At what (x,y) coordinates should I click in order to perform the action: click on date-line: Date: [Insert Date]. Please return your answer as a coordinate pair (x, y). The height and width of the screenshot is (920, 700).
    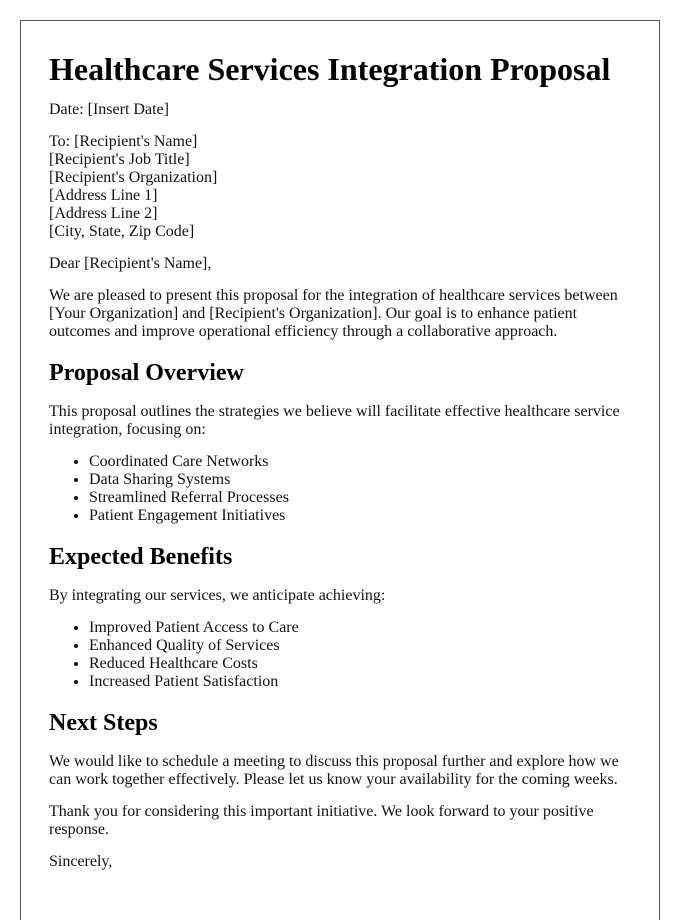
    Looking at the image, I should click on (109, 109).